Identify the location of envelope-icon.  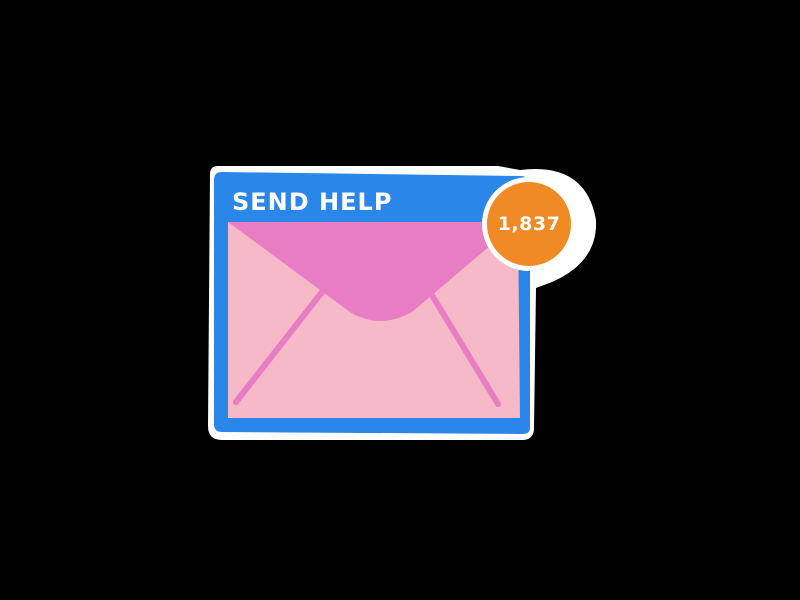
(374, 320).